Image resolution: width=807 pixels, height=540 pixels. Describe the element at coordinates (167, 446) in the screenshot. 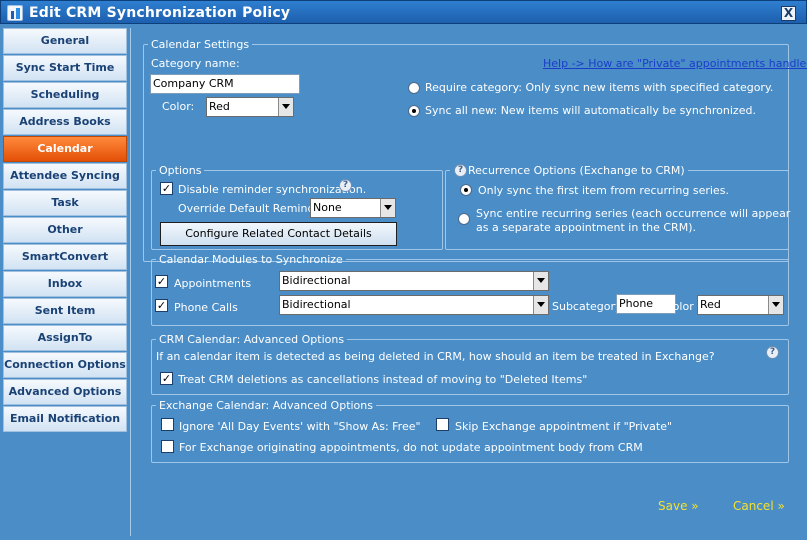

I see `no-update-body-checkbox` at that location.